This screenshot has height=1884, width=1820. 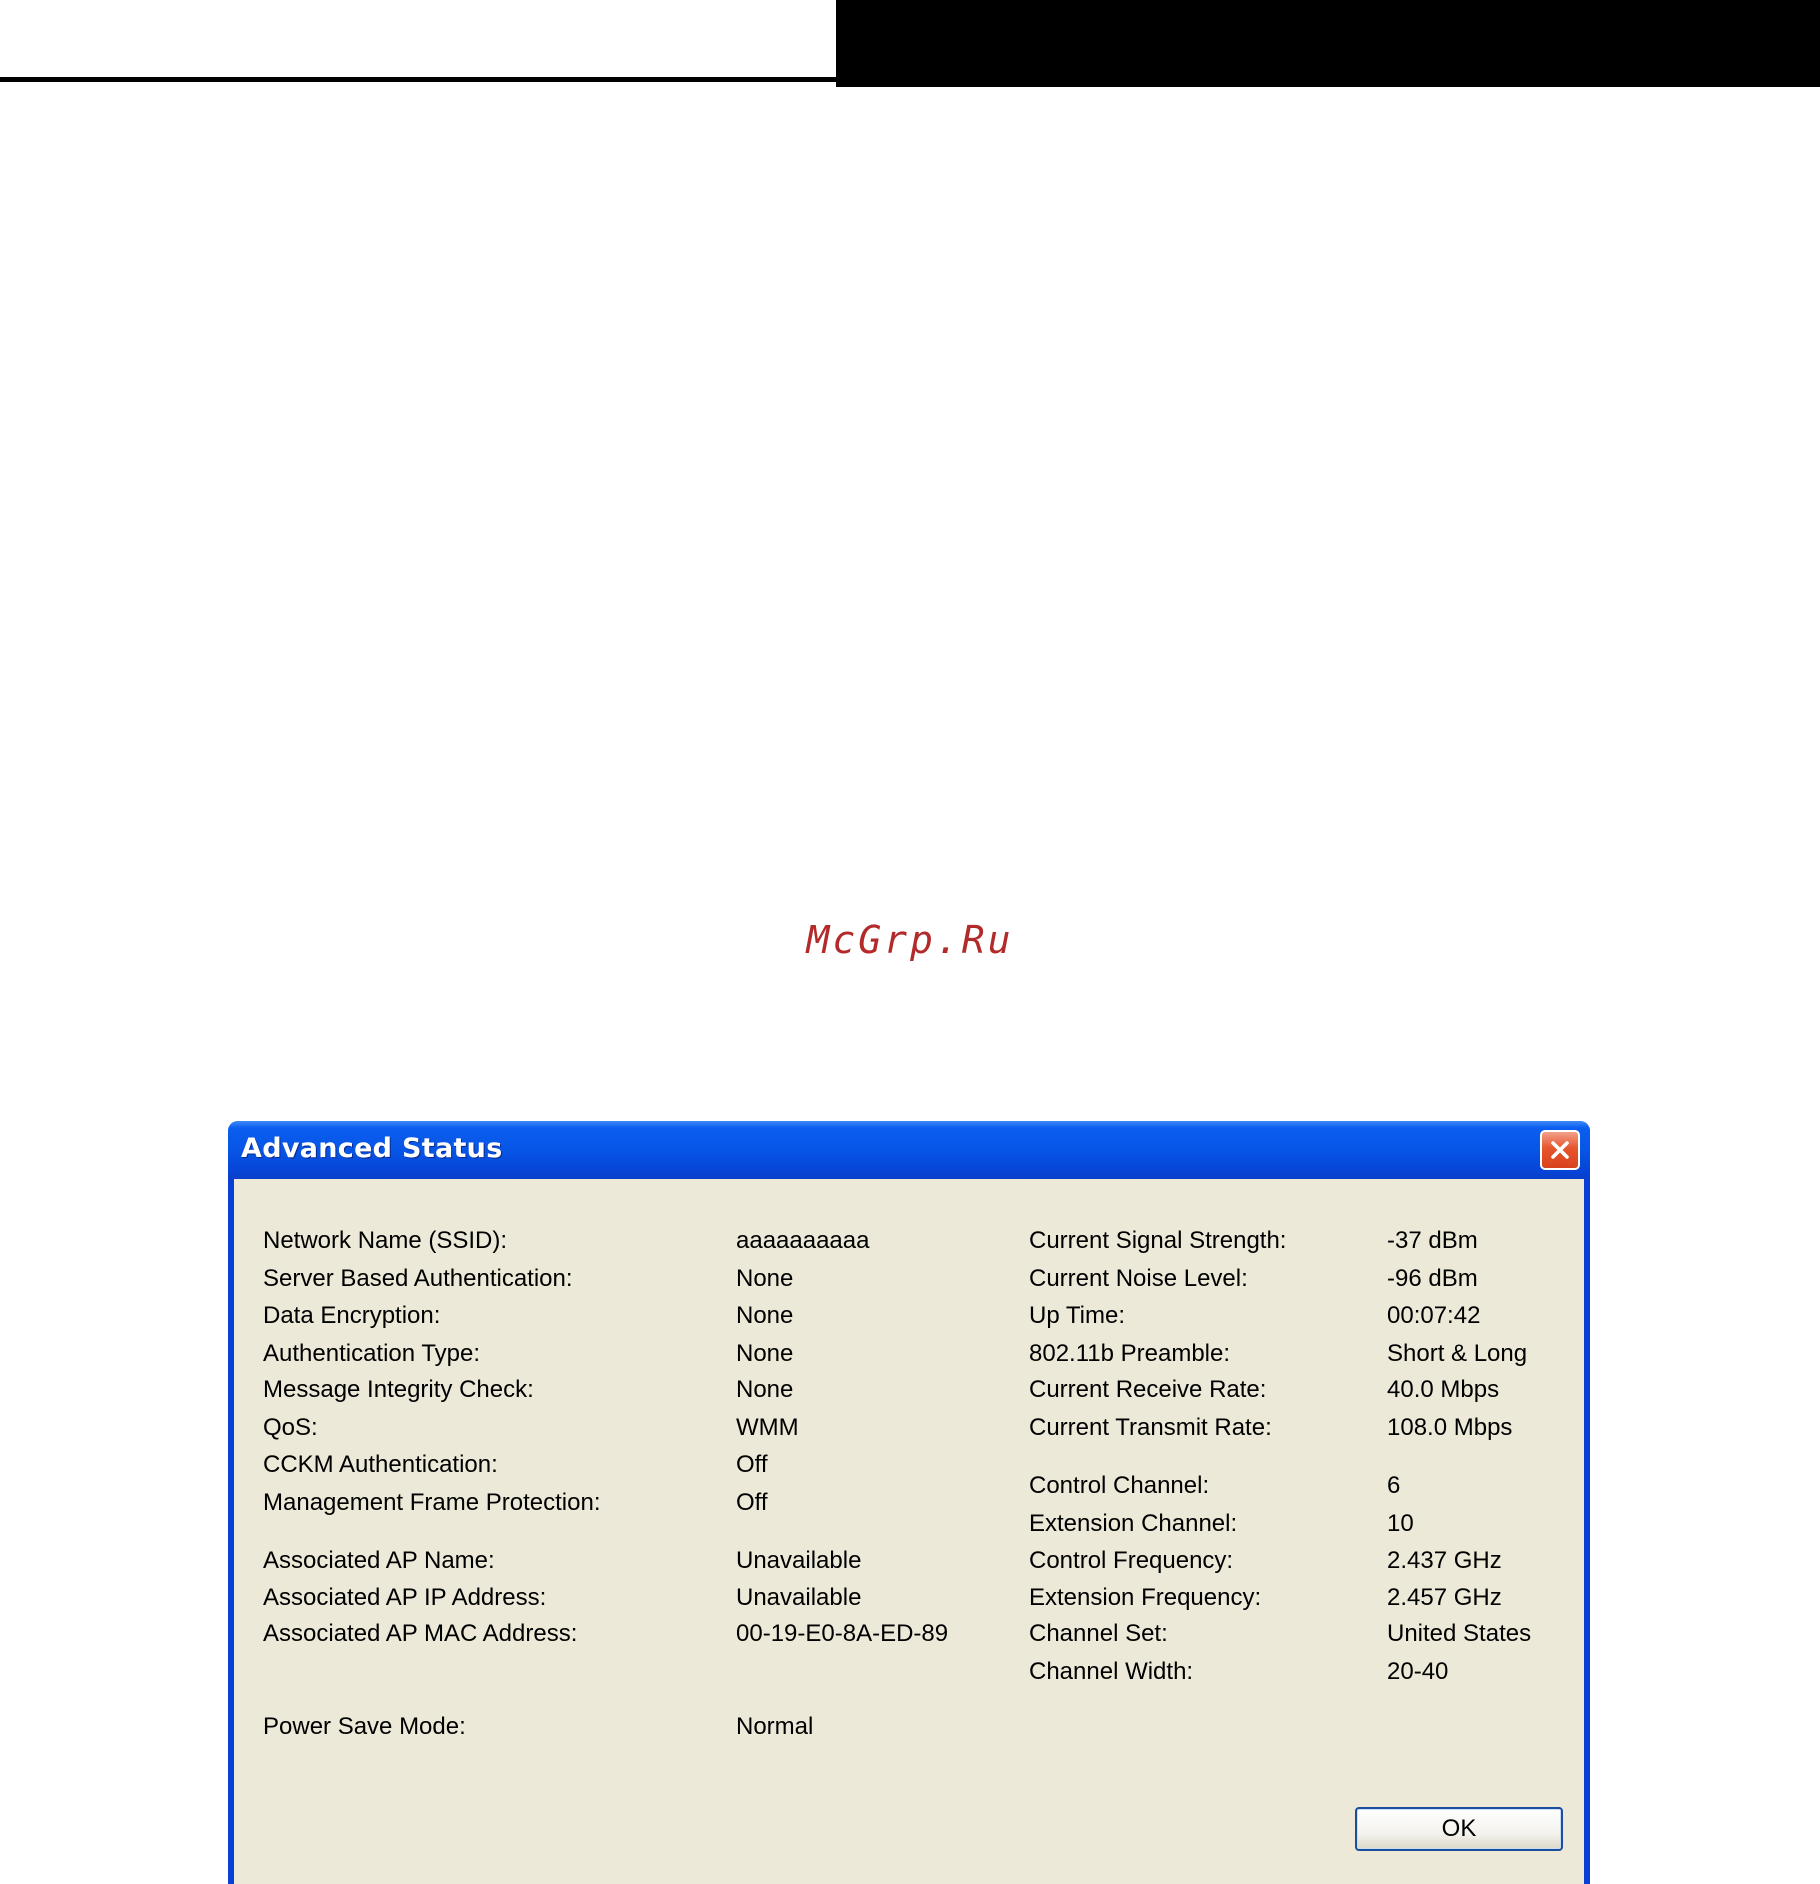 I want to click on label-channel-width: Channel Width:, so click(x=1111, y=1671).